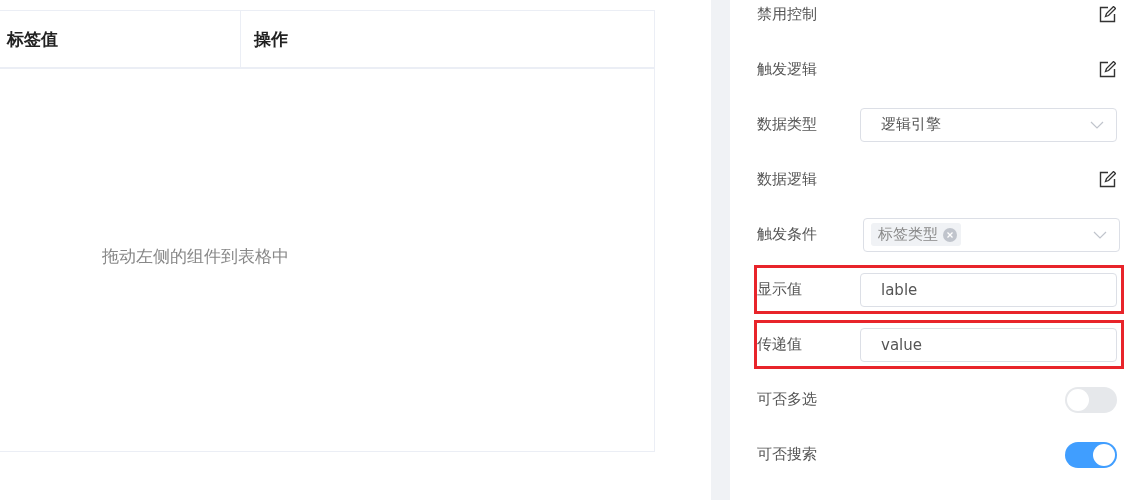 The image size is (1138, 500). I want to click on property-label: 显示值, so click(780, 289).